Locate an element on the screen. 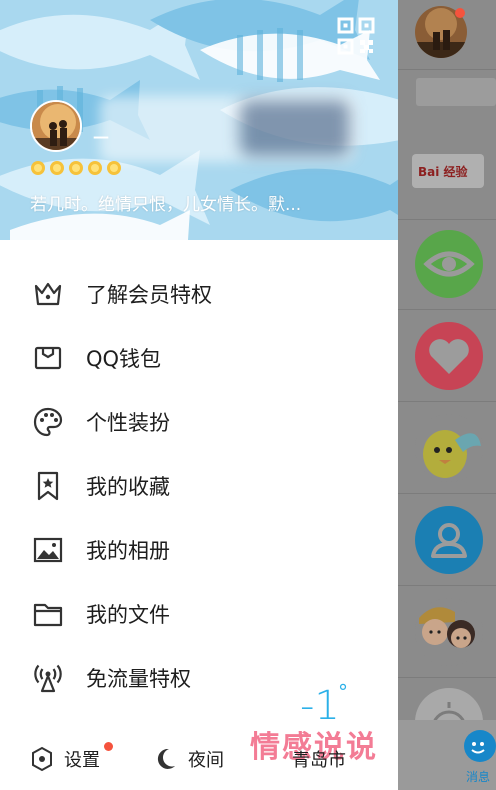 Image resolution: width=496 pixels, height=790 pixels. drawer-bottom-bar: 设置 夜间 青岛市 is located at coordinates (199, 763).